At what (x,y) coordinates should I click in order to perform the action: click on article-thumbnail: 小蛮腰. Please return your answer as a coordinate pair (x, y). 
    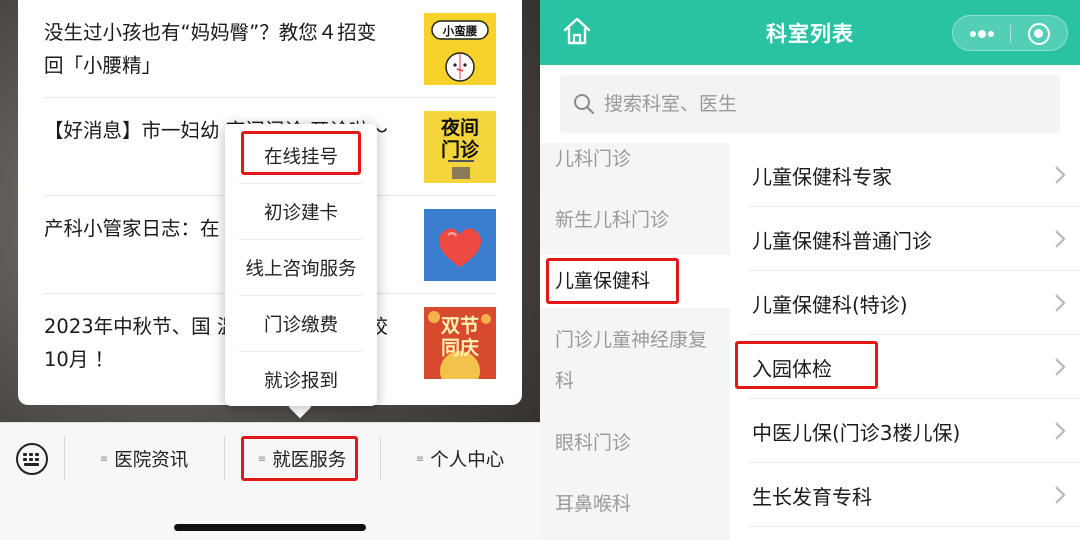
    Looking at the image, I should click on (460, 49).